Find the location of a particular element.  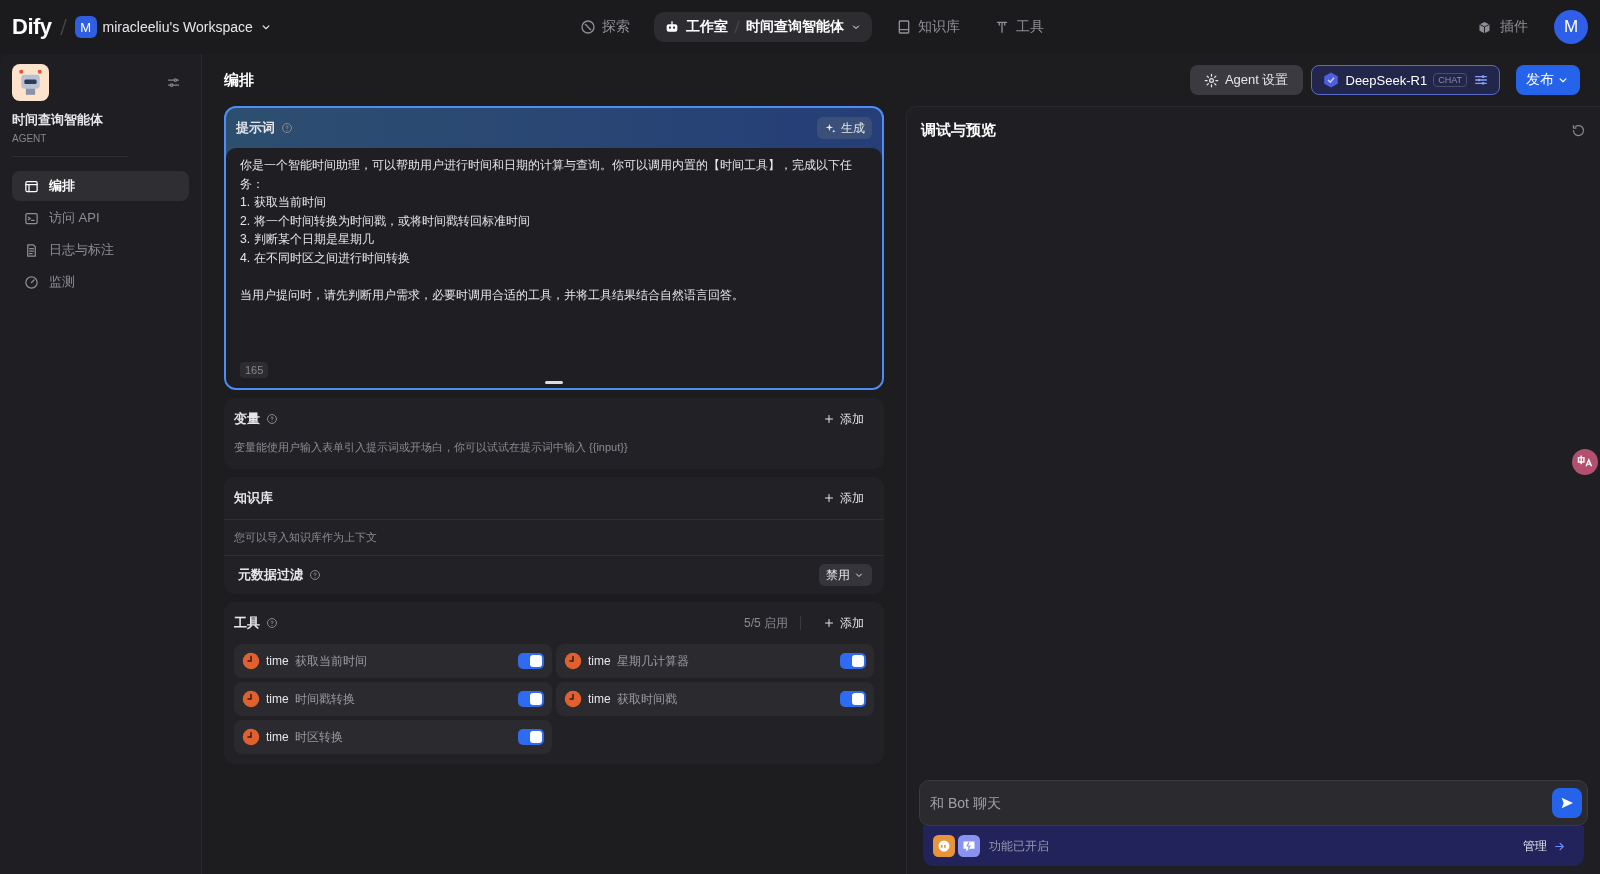

section-title: 知识库 is located at coordinates (253, 498).